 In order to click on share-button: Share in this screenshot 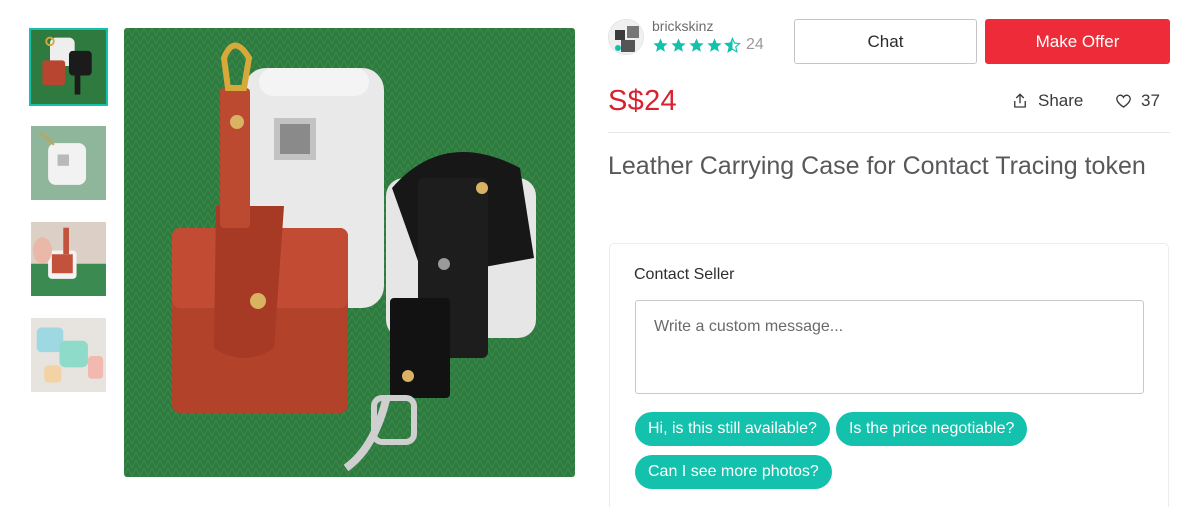, I will do `click(1047, 101)`.